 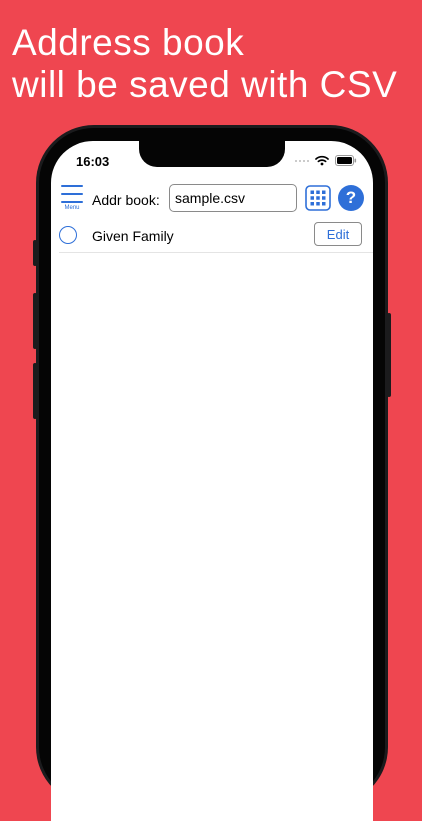 I want to click on menu-label: Menu, so click(x=72, y=208).